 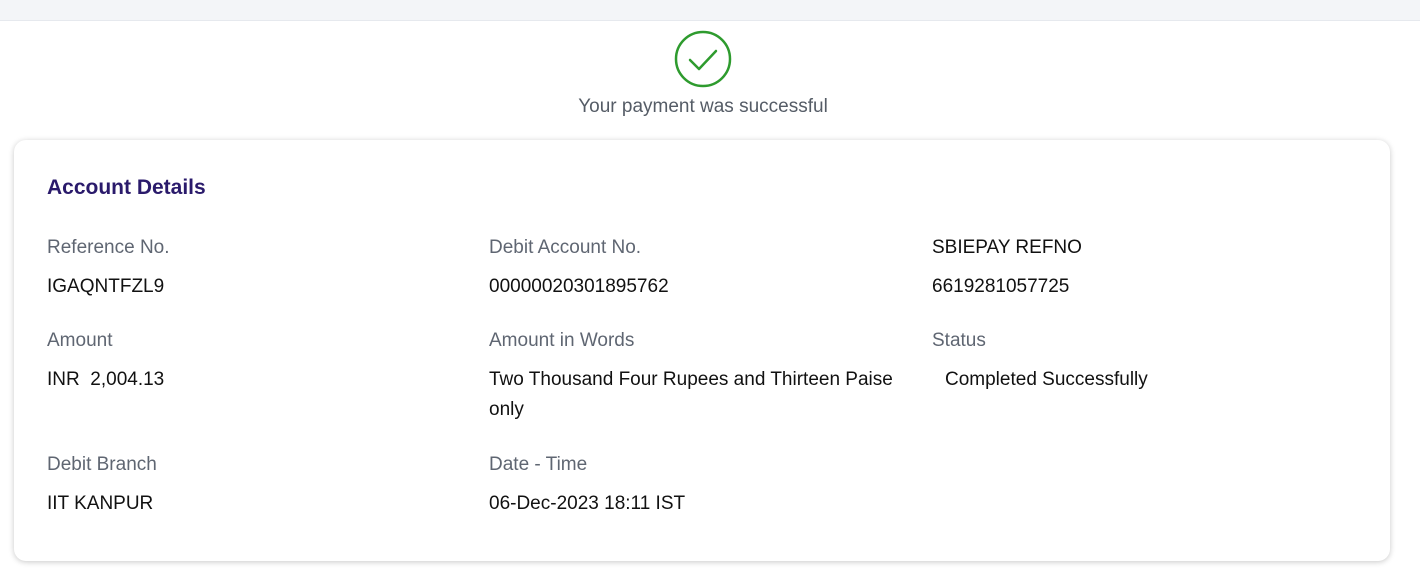 What do you see at coordinates (126, 187) in the screenshot?
I see `account-details-title: Account Details` at bounding box center [126, 187].